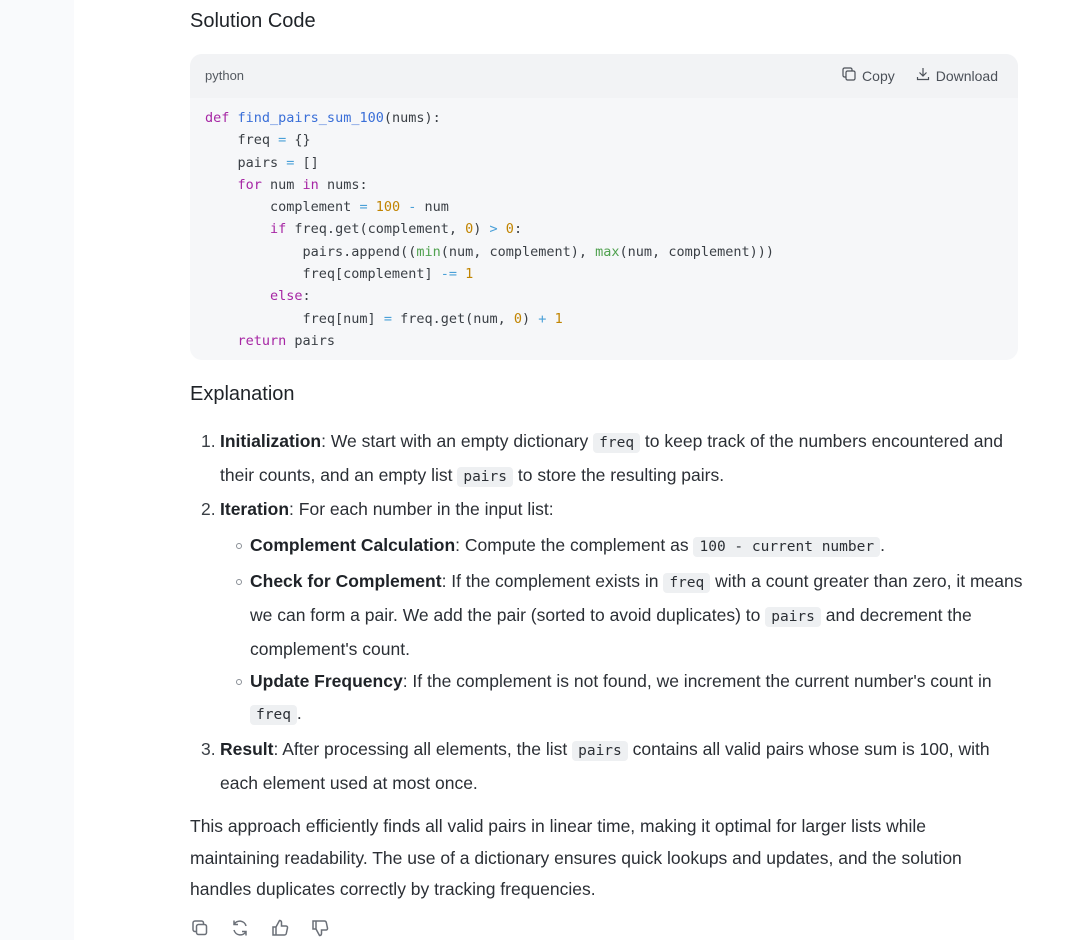  What do you see at coordinates (604, 76) in the screenshot?
I see `code-block-header: python Copy Download` at bounding box center [604, 76].